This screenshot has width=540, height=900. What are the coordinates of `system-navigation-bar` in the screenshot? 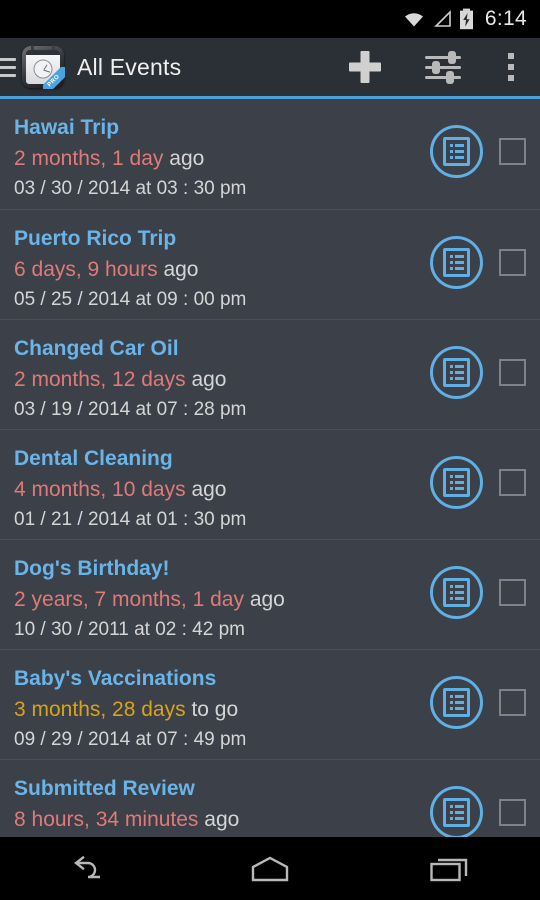 It's located at (270, 868).